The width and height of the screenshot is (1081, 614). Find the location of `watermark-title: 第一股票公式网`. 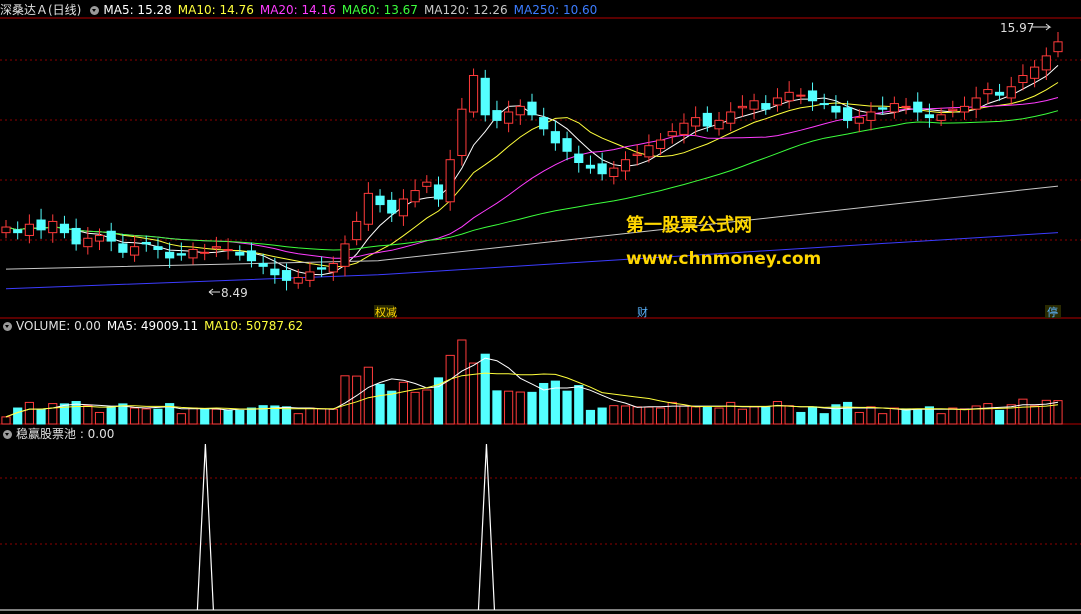

watermark-title: 第一股票公式网 is located at coordinates (689, 225).